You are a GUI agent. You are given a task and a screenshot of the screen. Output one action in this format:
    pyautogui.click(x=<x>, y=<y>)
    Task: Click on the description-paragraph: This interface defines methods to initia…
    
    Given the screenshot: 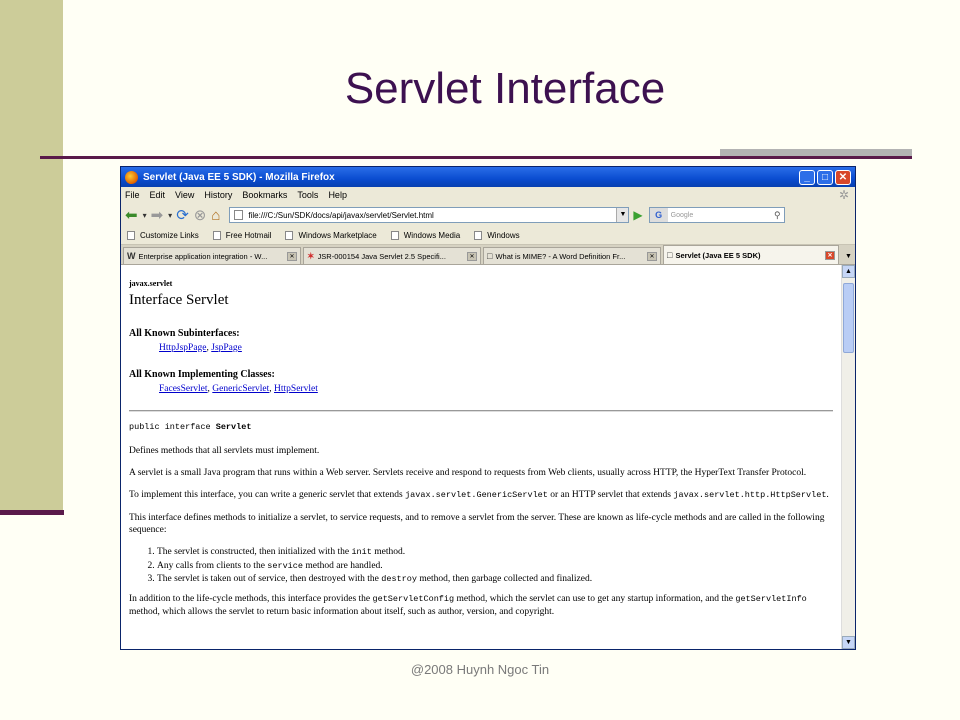 What is the action you would take?
    pyautogui.click(x=477, y=523)
    